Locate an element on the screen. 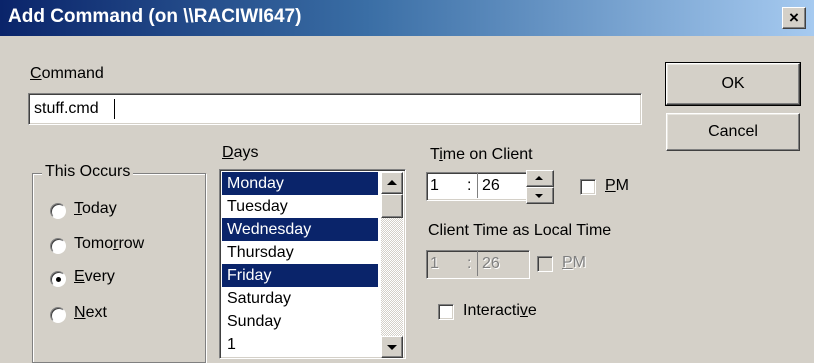 The height and width of the screenshot is (363, 814). radio-selected-dot is located at coordinates (58, 279).